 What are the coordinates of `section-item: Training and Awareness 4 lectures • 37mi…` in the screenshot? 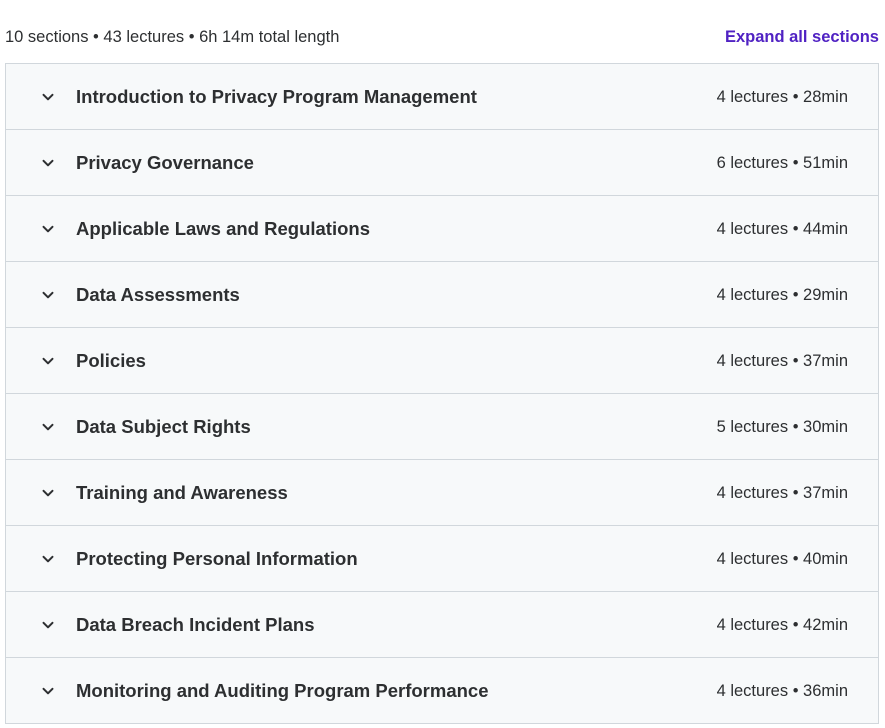 It's located at (442, 493).